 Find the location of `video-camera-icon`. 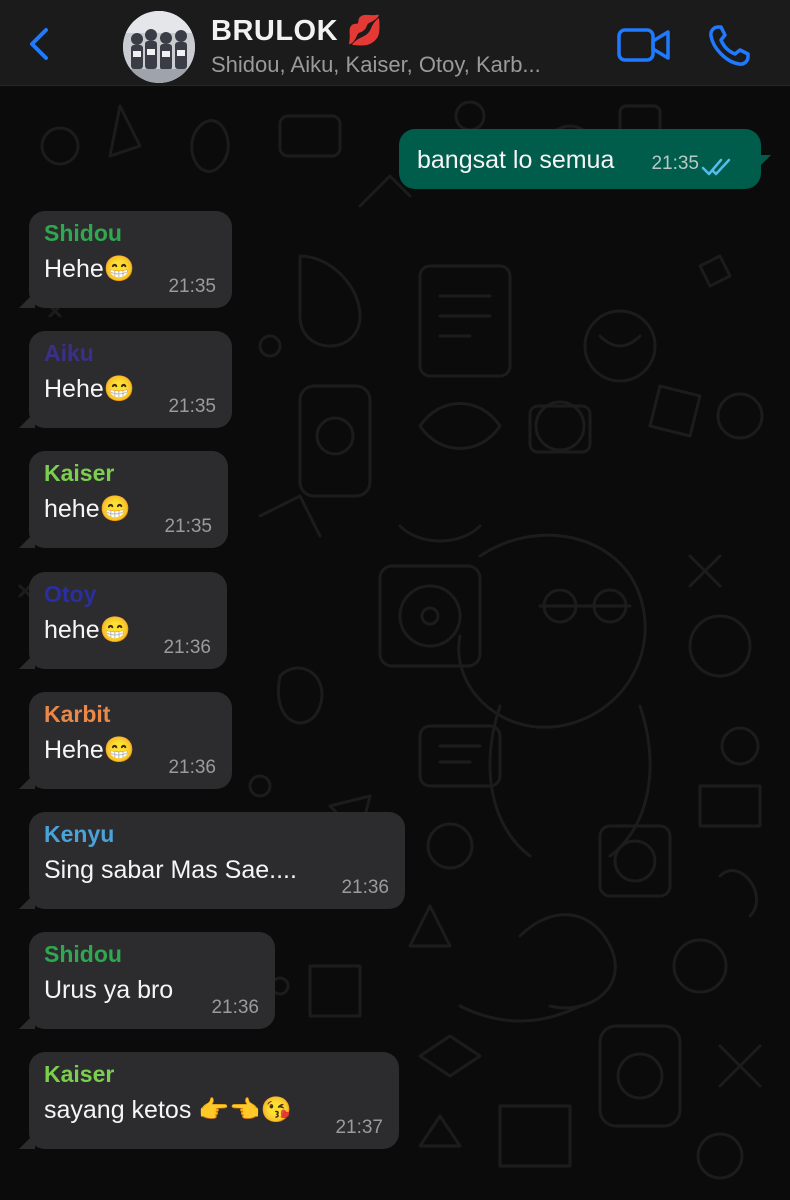

video-camera-icon is located at coordinates (644, 45).